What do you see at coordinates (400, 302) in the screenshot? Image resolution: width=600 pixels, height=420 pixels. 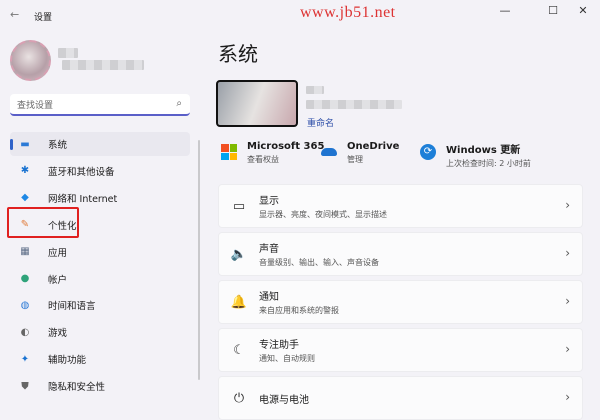 I see `settings-card-2: 🔔 通知来自应用和系统的警报 ›` at bounding box center [400, 302].